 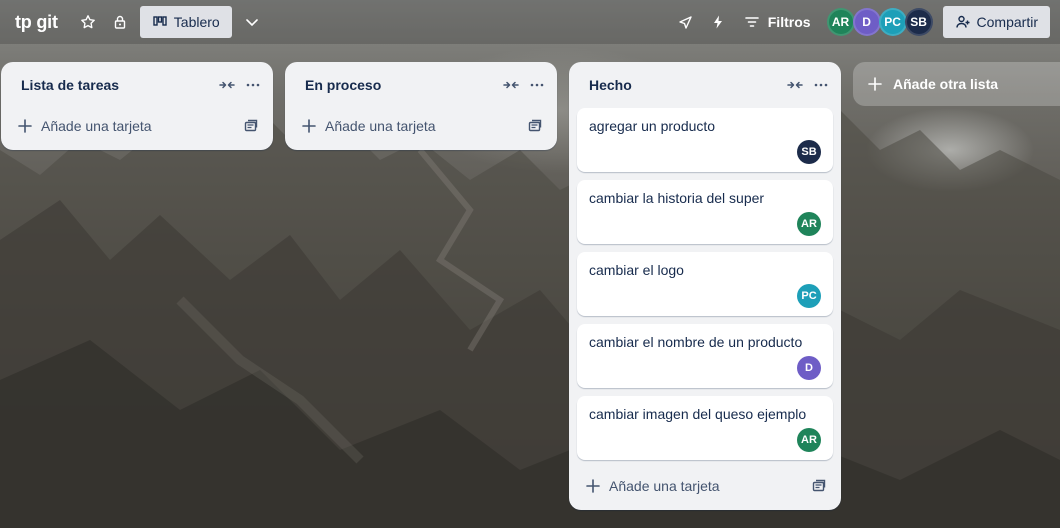 What do you see at coordinates (751, 22) in the screenshot?
I see `filter-icon` at bounding box center [751, 22].